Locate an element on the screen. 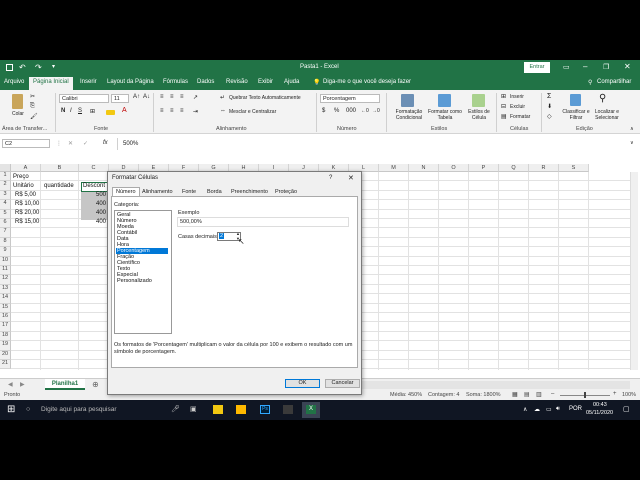 The width and height of the screenshot is (640, 480). tab-review: Revisão is located at coordinates (237, 82).